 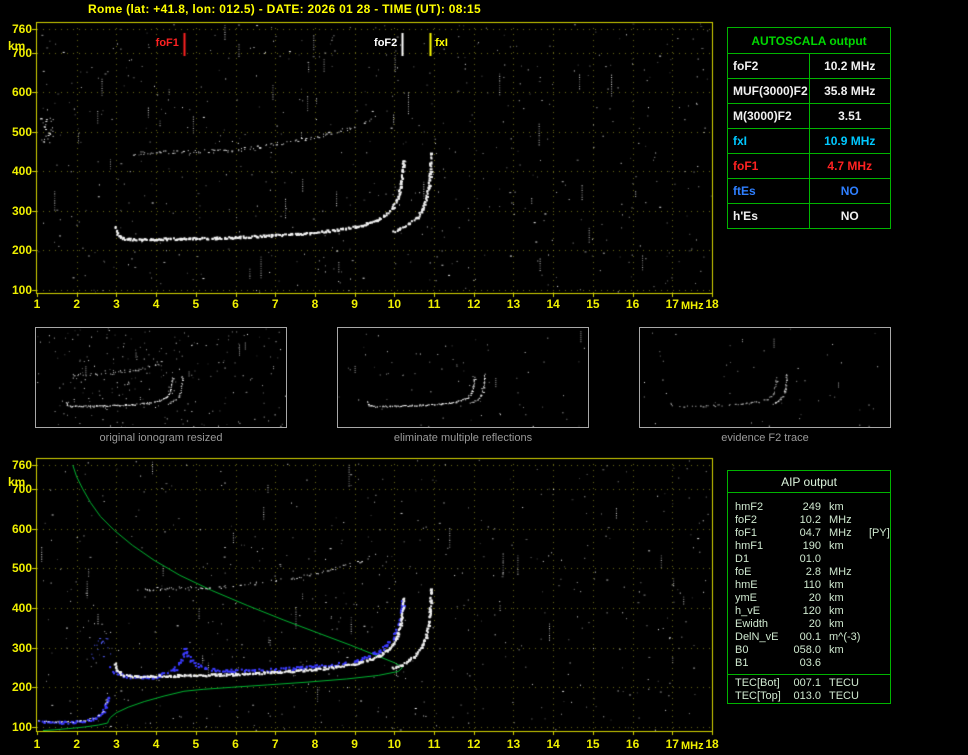 I want to click on autoscala-param-value: 35.8 MHz, so click(x=849, y=91).